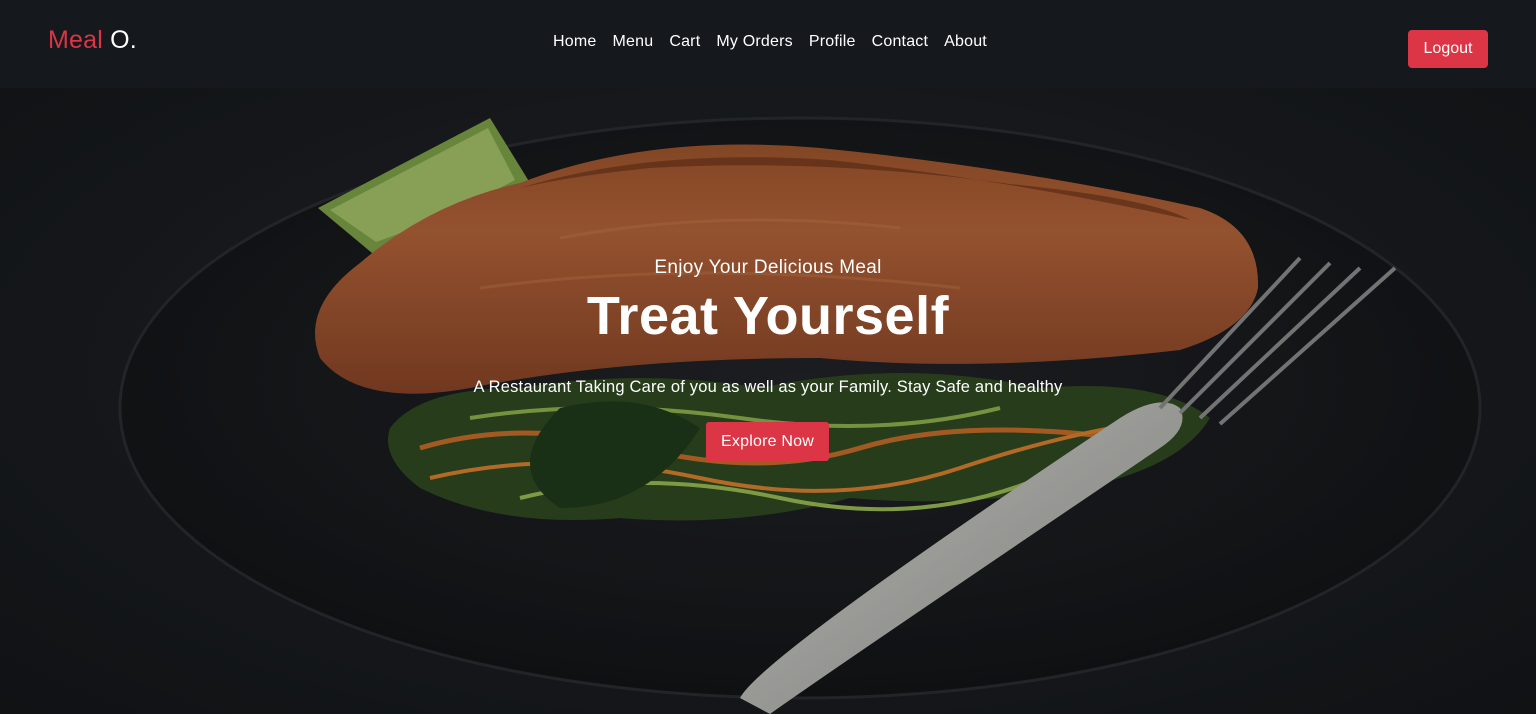 Image resolution: width=1536 pixels, height=714 pixels. What do you see at coordinates (684, 42) in the screenshot?
I see `nav-item-cart: Cart` at bounding box center [684, 42].